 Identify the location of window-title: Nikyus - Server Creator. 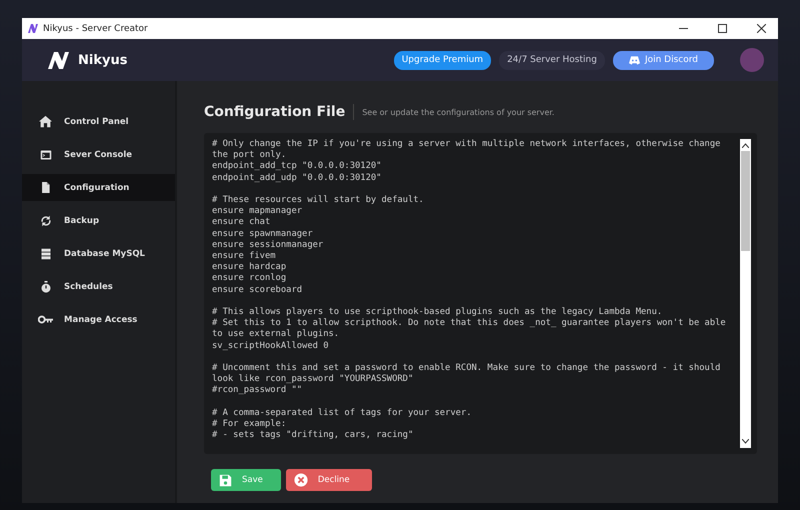
(96, 29).